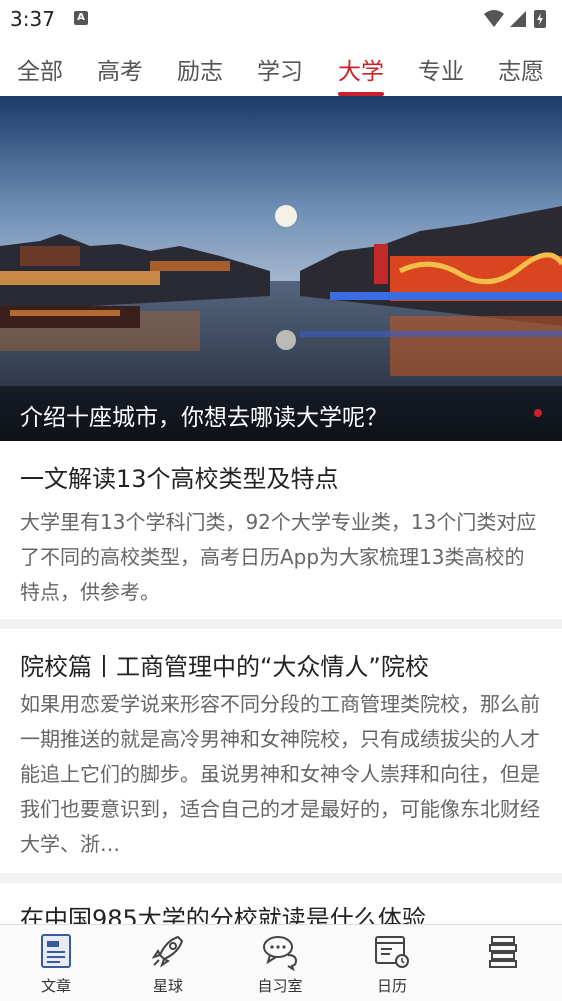 Image resolution: width=562 pixels, height=1001 pixels. Describe the element at coordinates (167, 951) in the screenshot. I see `rocket-icon` at that location.